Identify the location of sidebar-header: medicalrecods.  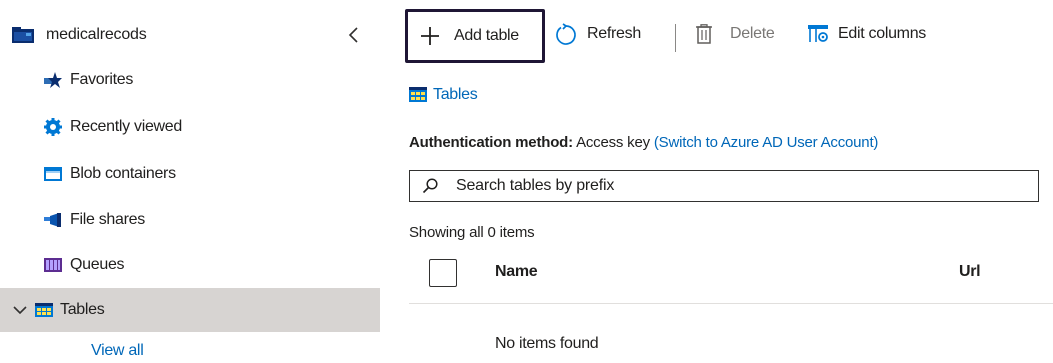
(190, 36).